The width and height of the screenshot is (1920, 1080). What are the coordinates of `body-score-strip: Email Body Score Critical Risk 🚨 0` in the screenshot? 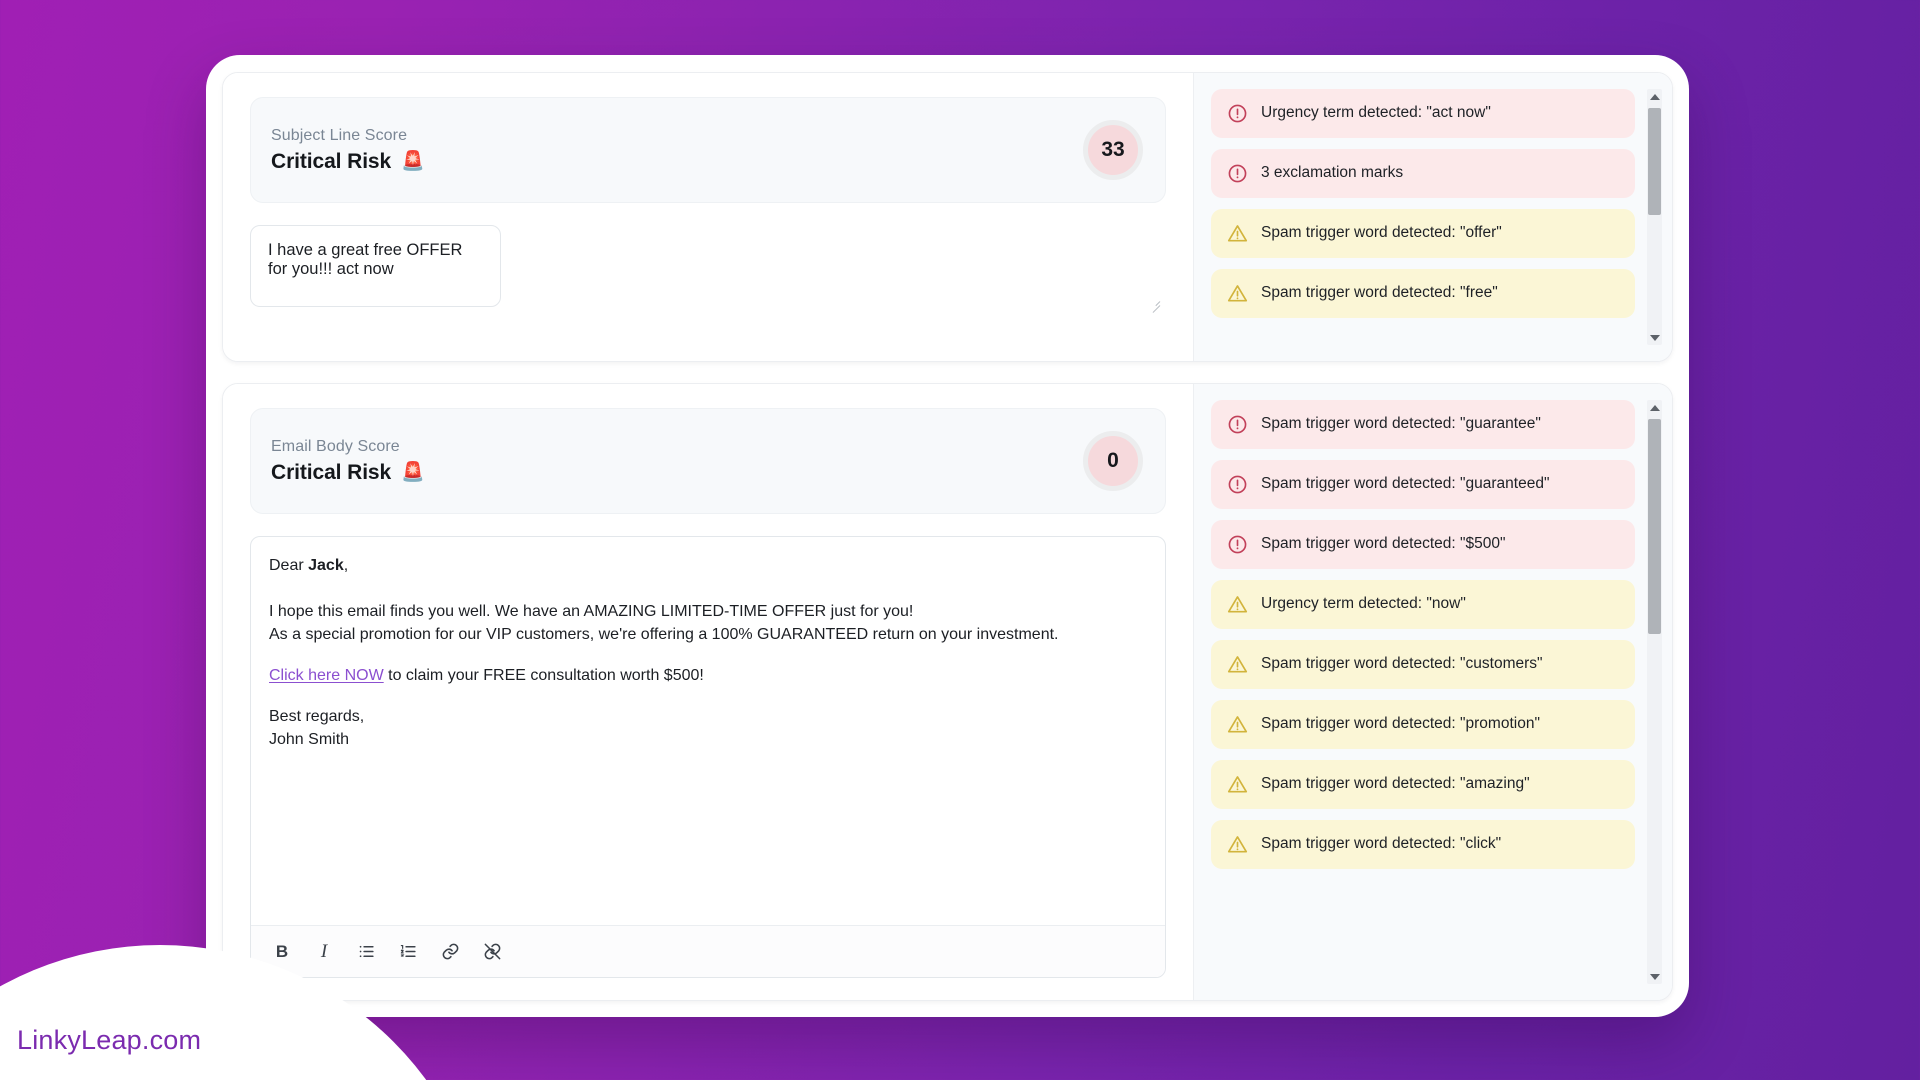 It's located at (708, 461).